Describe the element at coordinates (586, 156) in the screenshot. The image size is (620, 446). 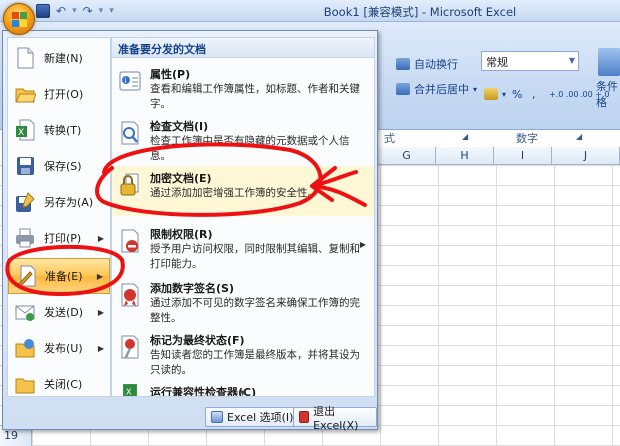
I see `column-header-j: J` at that location.